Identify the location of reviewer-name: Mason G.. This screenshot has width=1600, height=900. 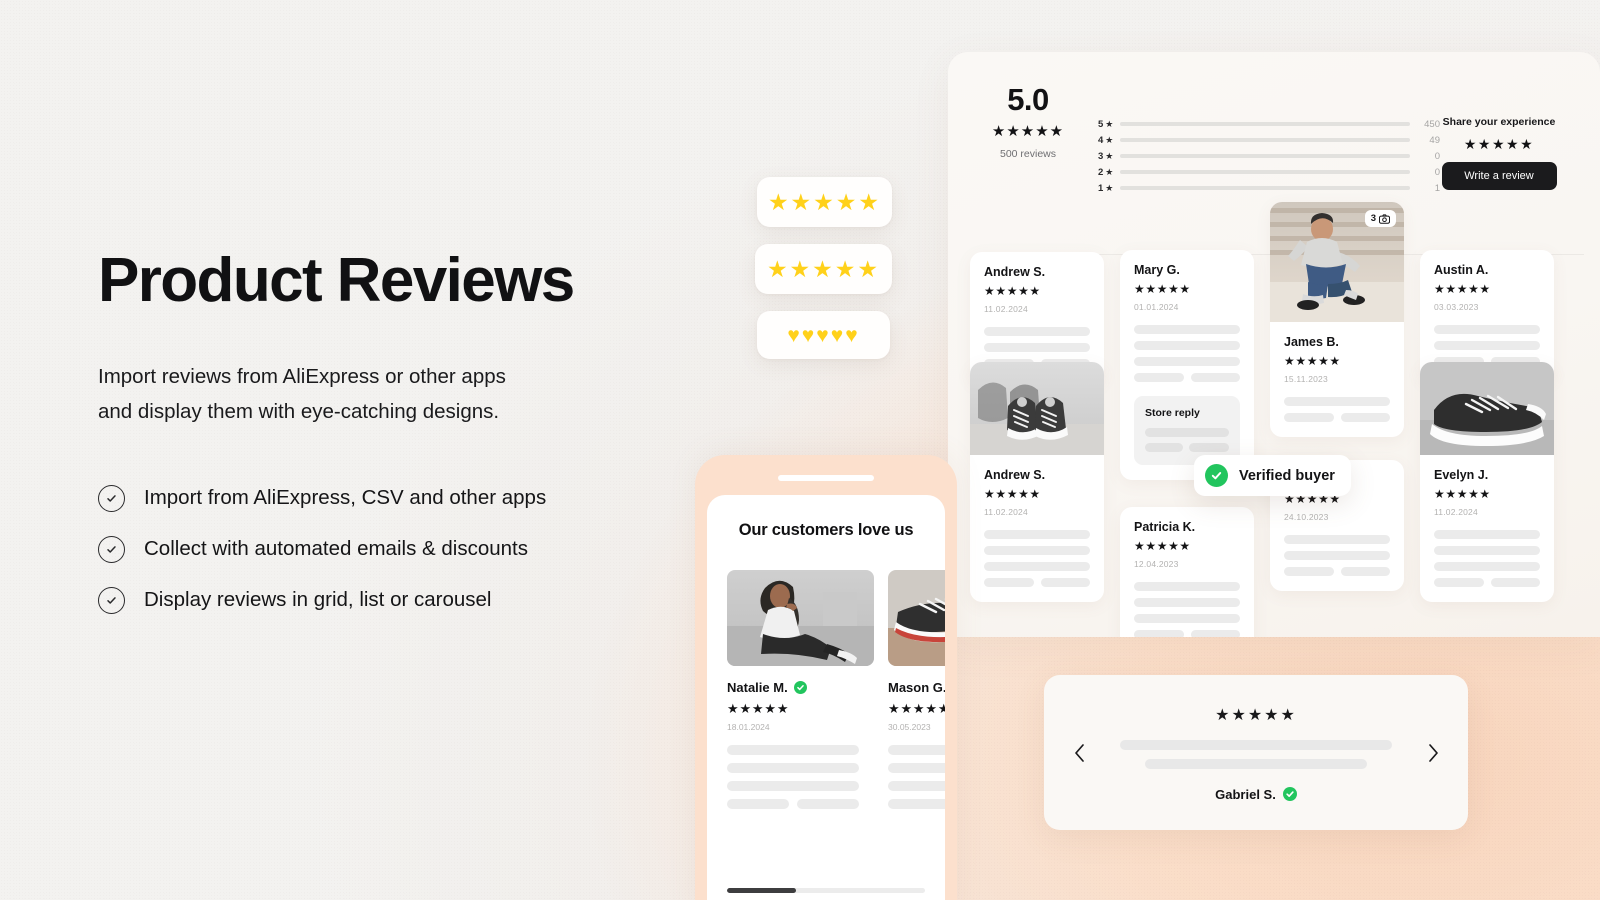
(916, 687).